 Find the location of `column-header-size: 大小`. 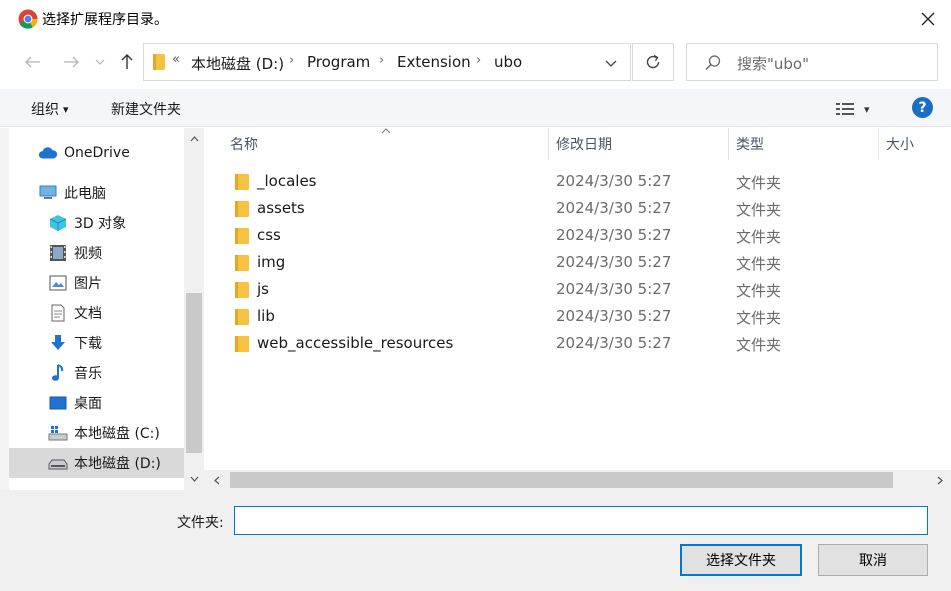

column-header-size: 大小 is located at coordinates (900, 144).